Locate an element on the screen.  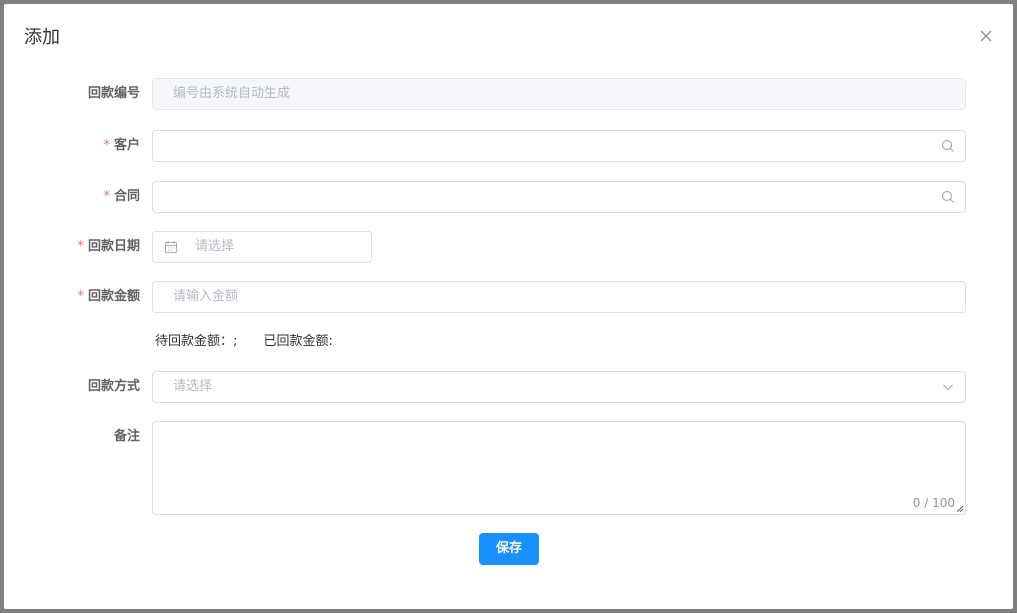
resize-handle-icon is located at coordinates (960, 509).